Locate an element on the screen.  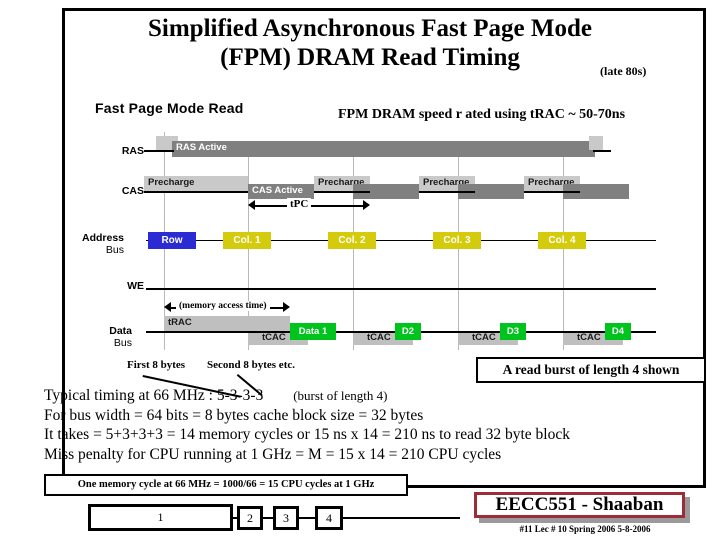
address-box-col2: Col. 2 is located at coordinates (352, 240).